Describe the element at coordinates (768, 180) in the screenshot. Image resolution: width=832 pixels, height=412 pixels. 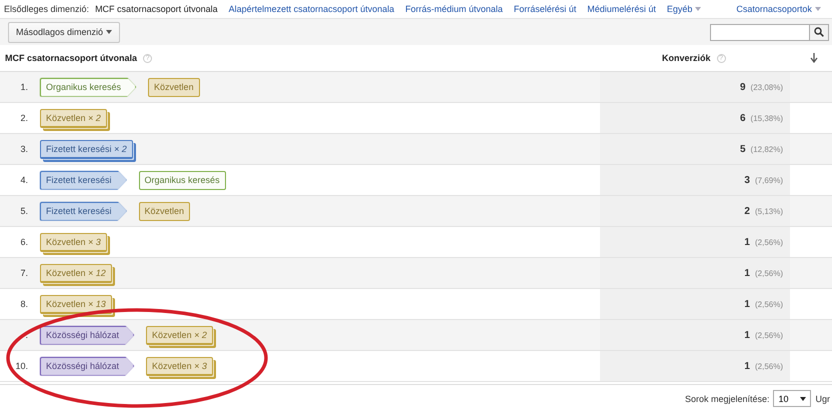
I see `conversion-share: (7,69%)` at that location.